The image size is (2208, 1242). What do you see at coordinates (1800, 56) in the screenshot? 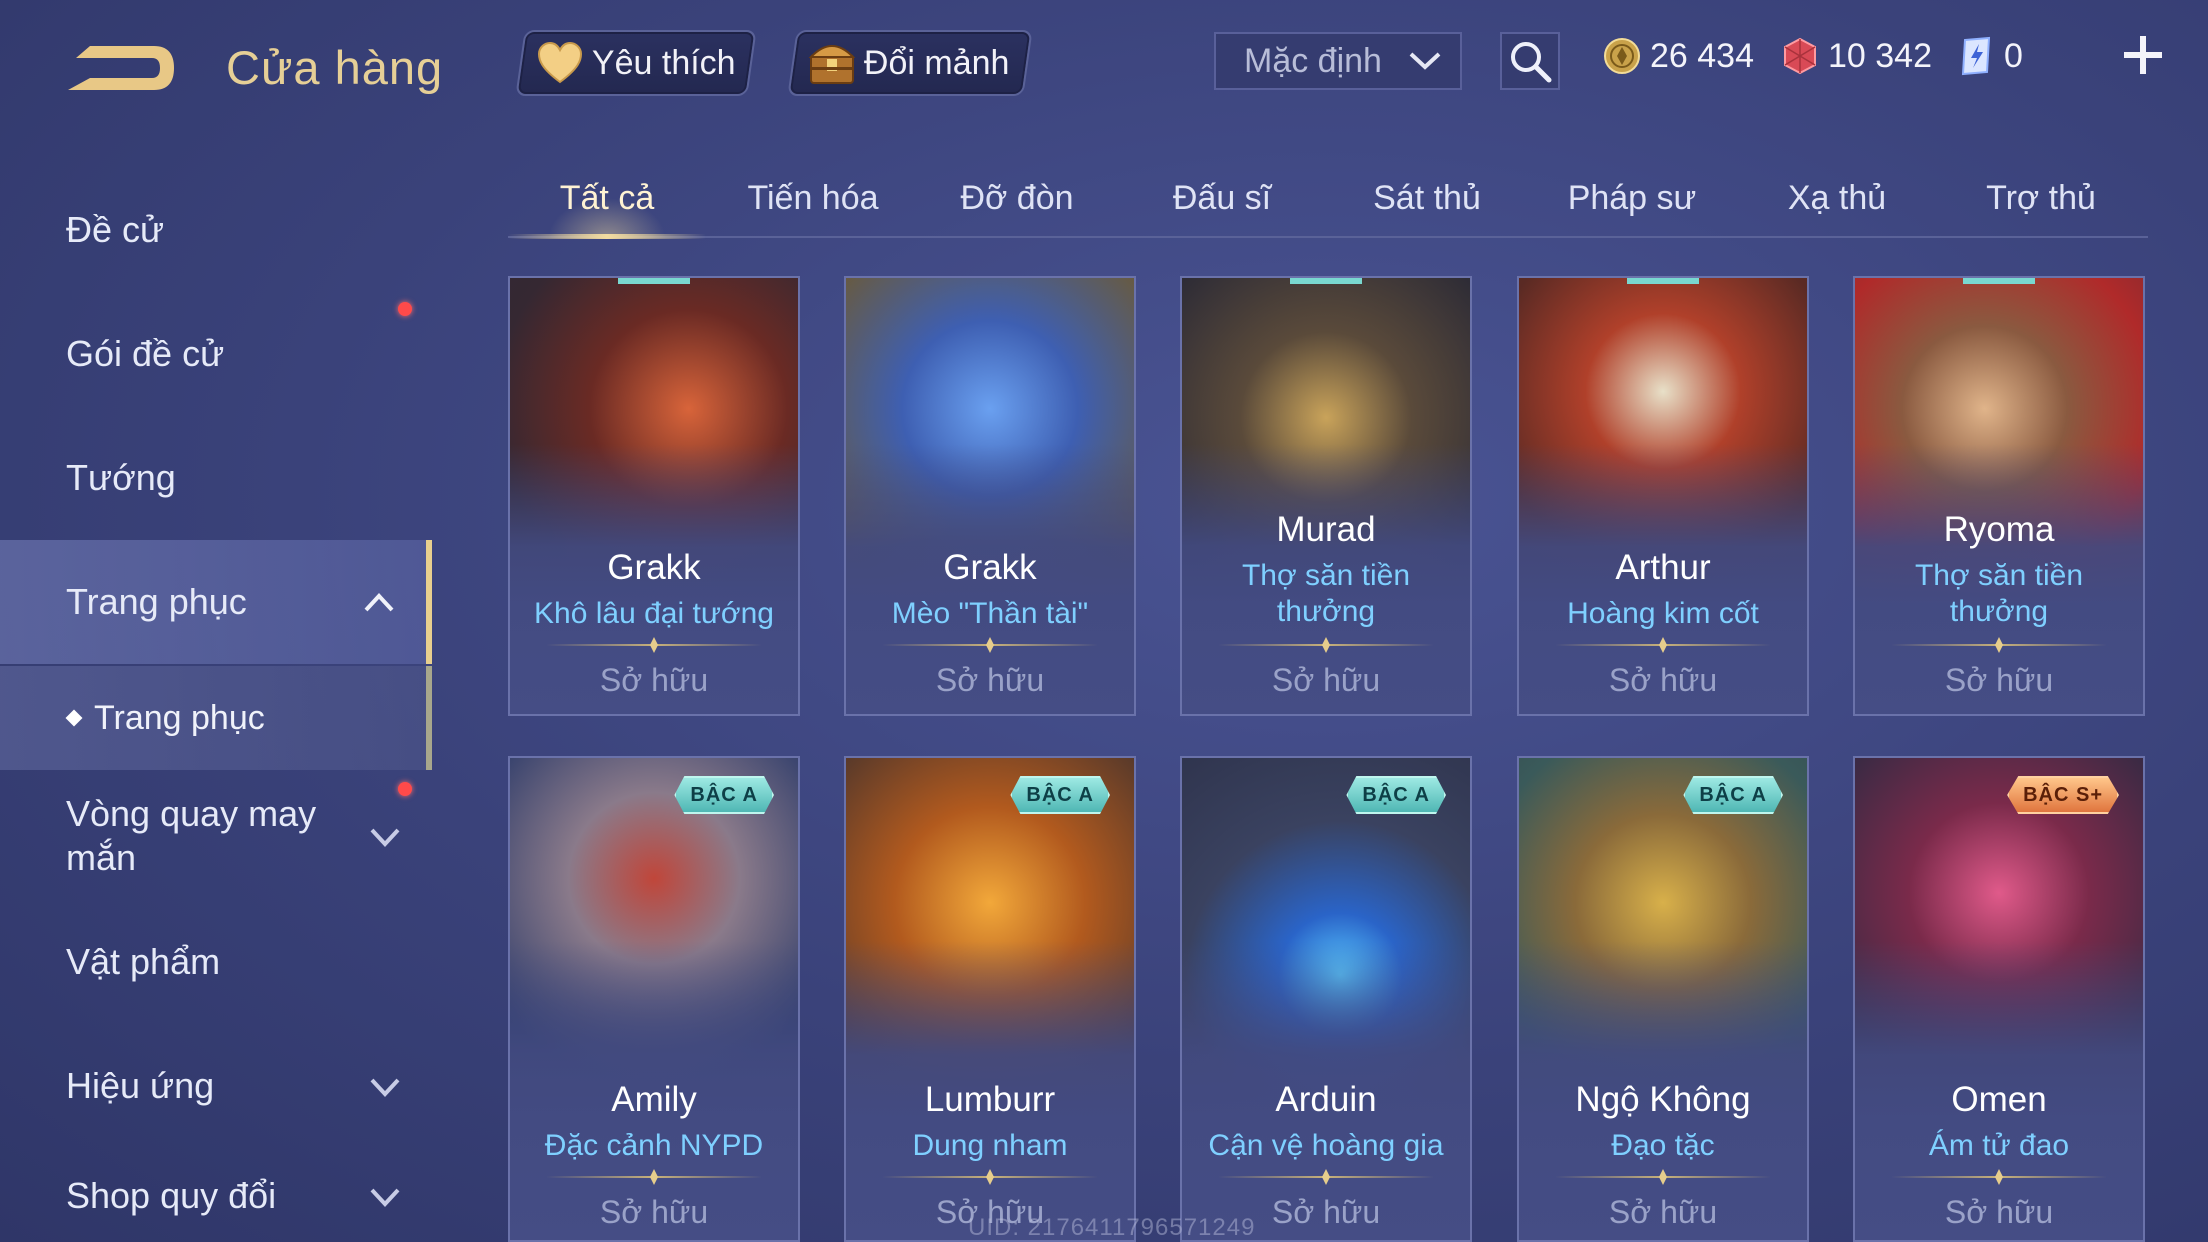
I see `ruby-icon` at bounding box center [1800, 56].